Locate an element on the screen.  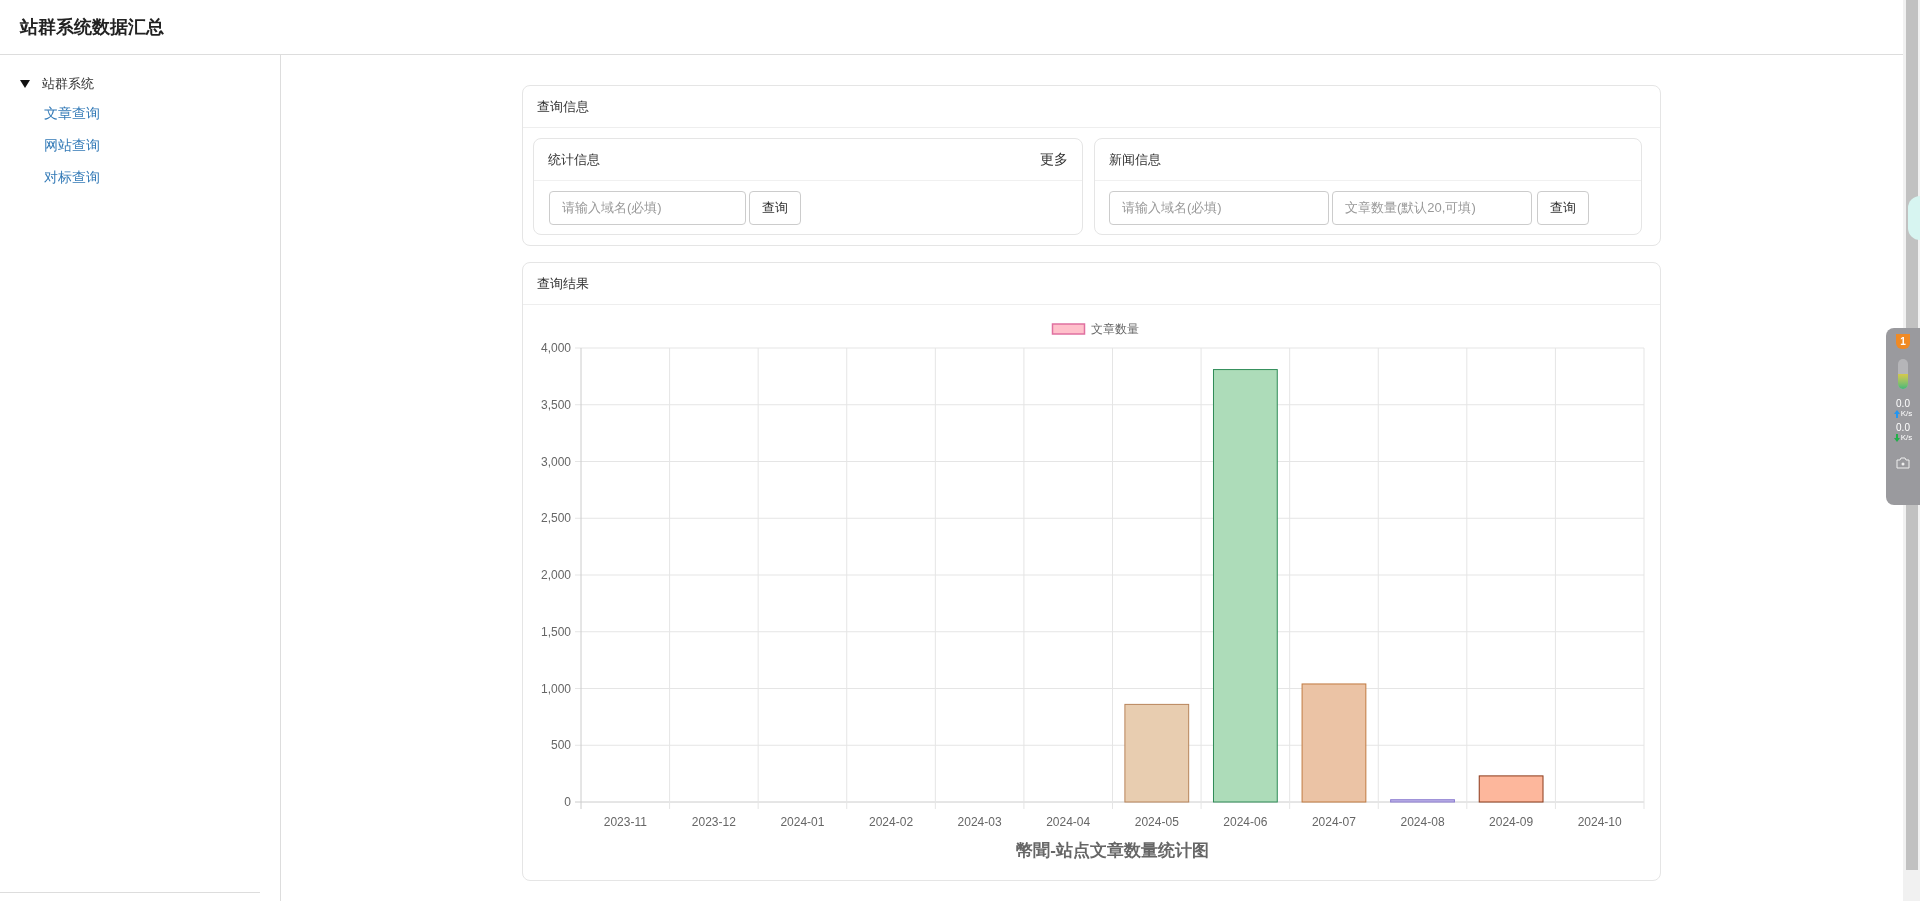
shield-badge: 1 is located at coordinates (1903, 341).